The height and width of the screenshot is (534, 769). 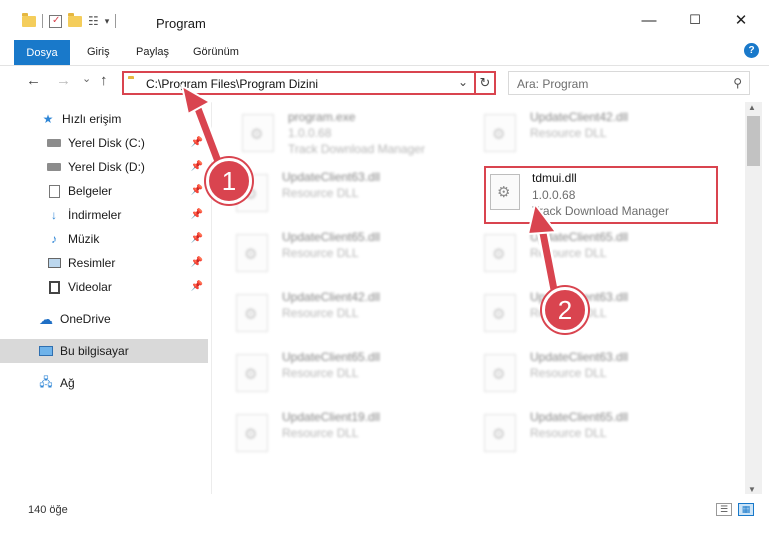 What do you see at coordinates (565, 310) in the screenshot?
I see `callout-badge-2: 2` at bounding box center [565, 310].